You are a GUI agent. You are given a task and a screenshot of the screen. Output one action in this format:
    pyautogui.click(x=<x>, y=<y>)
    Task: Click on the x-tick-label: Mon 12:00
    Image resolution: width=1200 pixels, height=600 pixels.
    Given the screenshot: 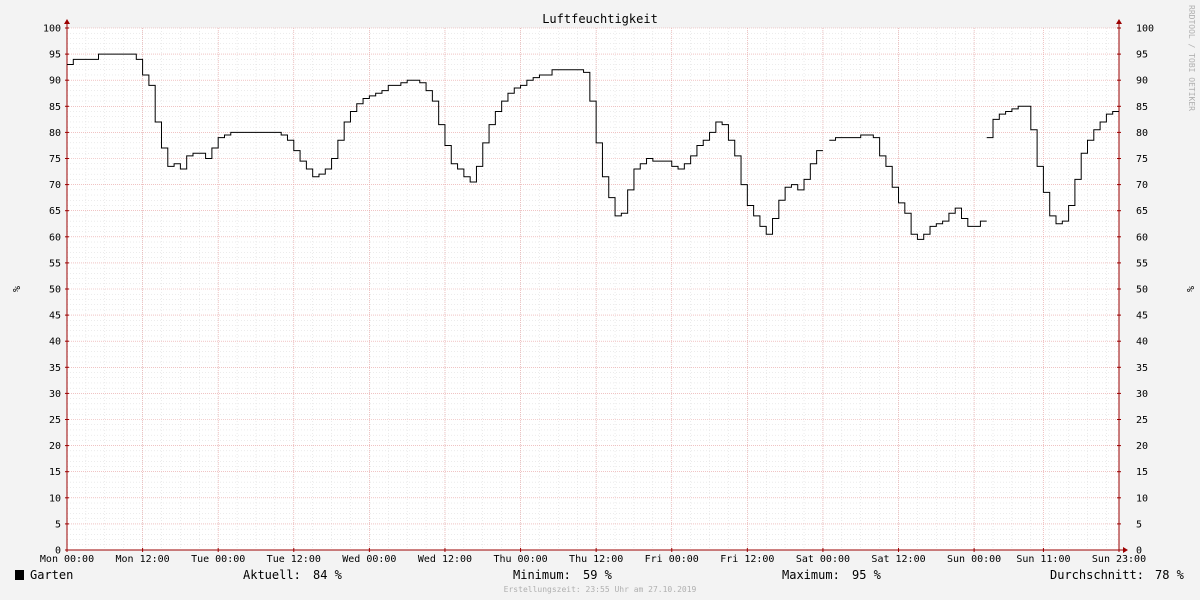 What is the action you would take?
    pyautogui.click(x=142, y=559)
    